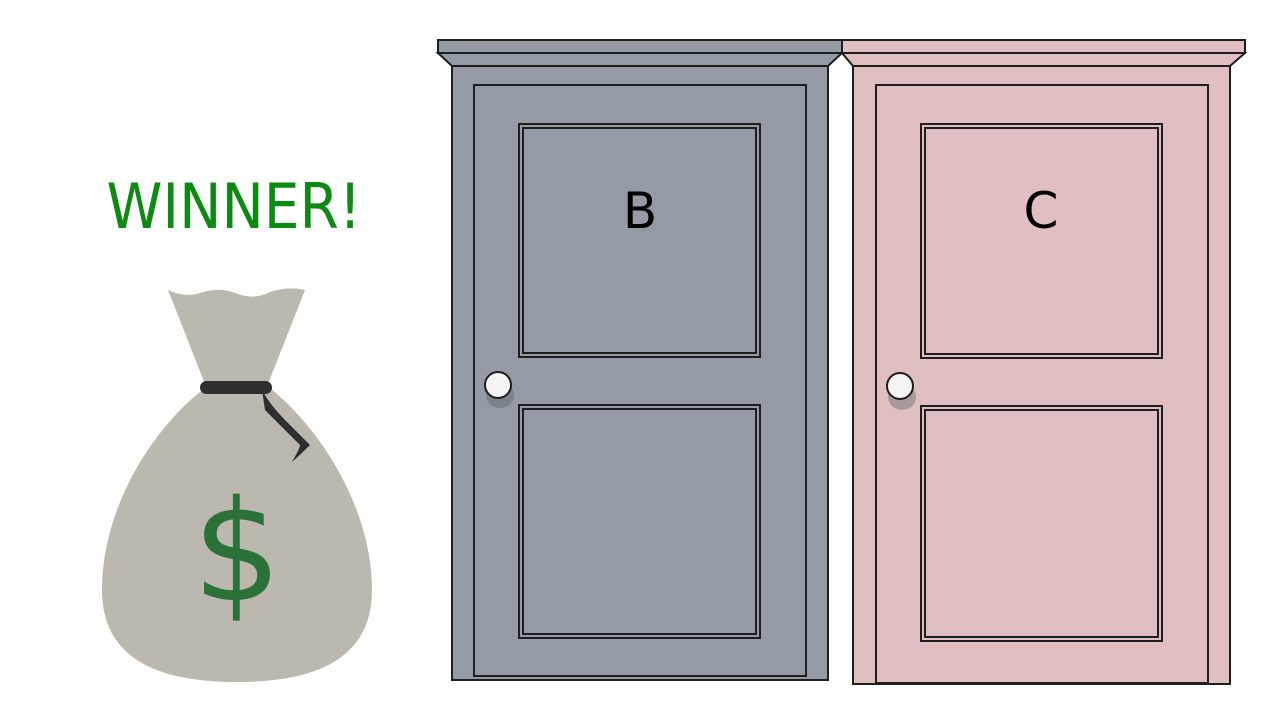 The image size is (1280, 720). What do you see at coordinates (236, 552) in the screenshot?
I see `dollar-sign: $` at bounding box center [236, 552].